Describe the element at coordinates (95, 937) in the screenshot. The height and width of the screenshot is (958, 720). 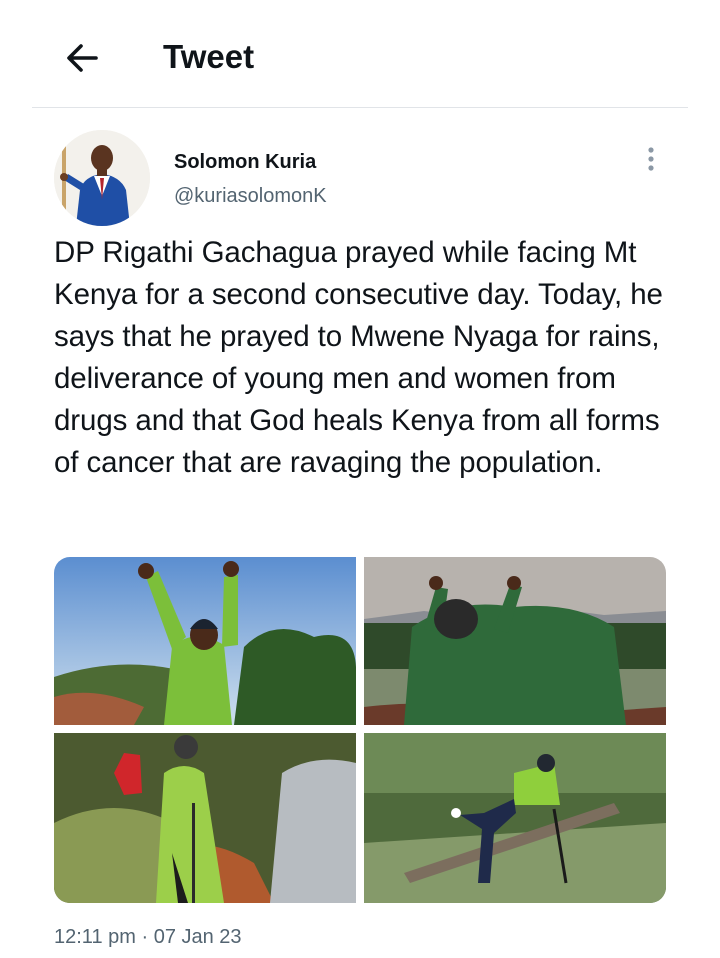
I see `tweet-time: 12:11 pm` at that location.